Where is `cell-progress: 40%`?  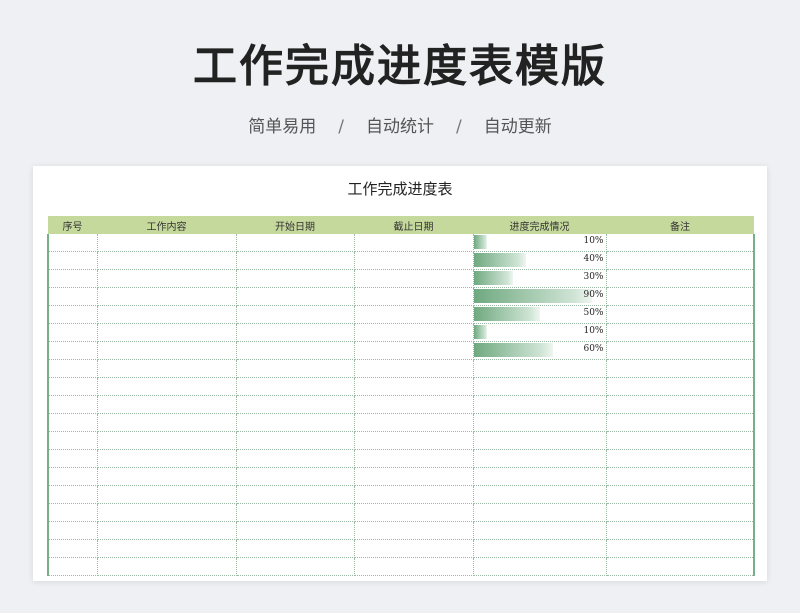
cell-progress: 40% is located at coordinates (540, 260).